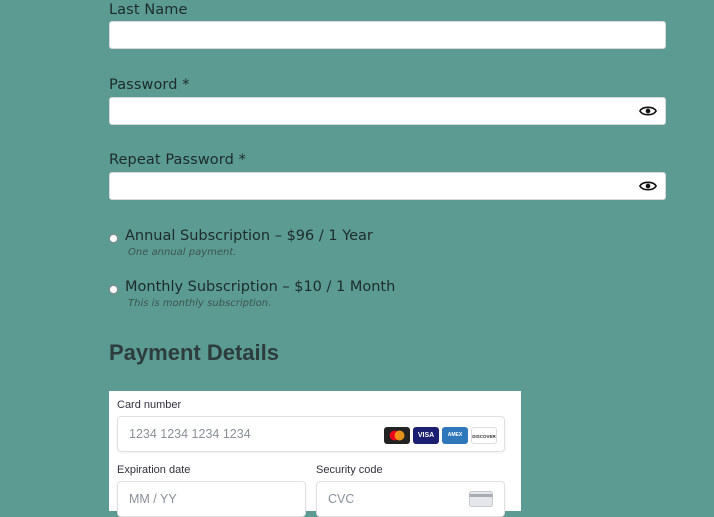 This screenshot has width=714, height=517. I want to click on card-number-input: 1234 1234 1234 1234 VISA AMEX DISCOVER, so click(311, 434).